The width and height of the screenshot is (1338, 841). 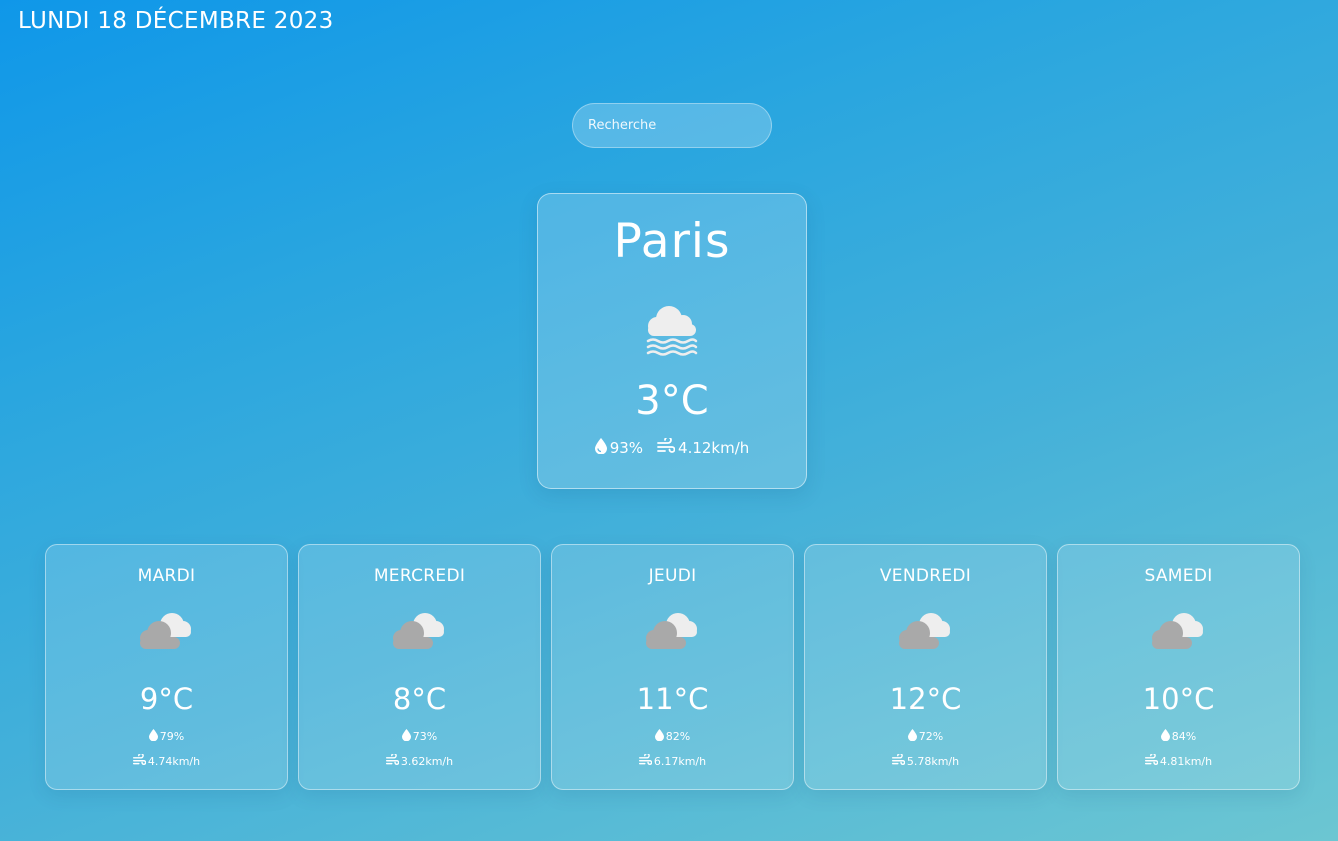 I want to click on current-temperature: 3°C, so click(x=672, y=401).